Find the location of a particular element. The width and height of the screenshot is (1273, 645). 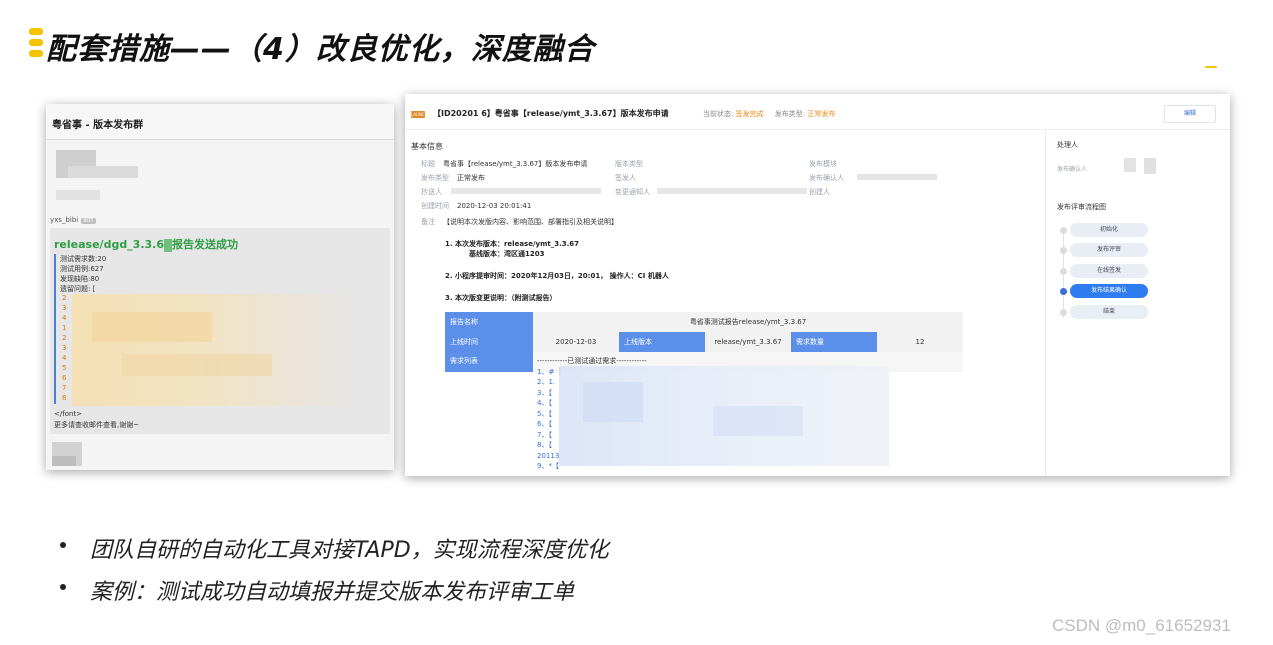

row-number: 4 is located at coordinates (64, 358).